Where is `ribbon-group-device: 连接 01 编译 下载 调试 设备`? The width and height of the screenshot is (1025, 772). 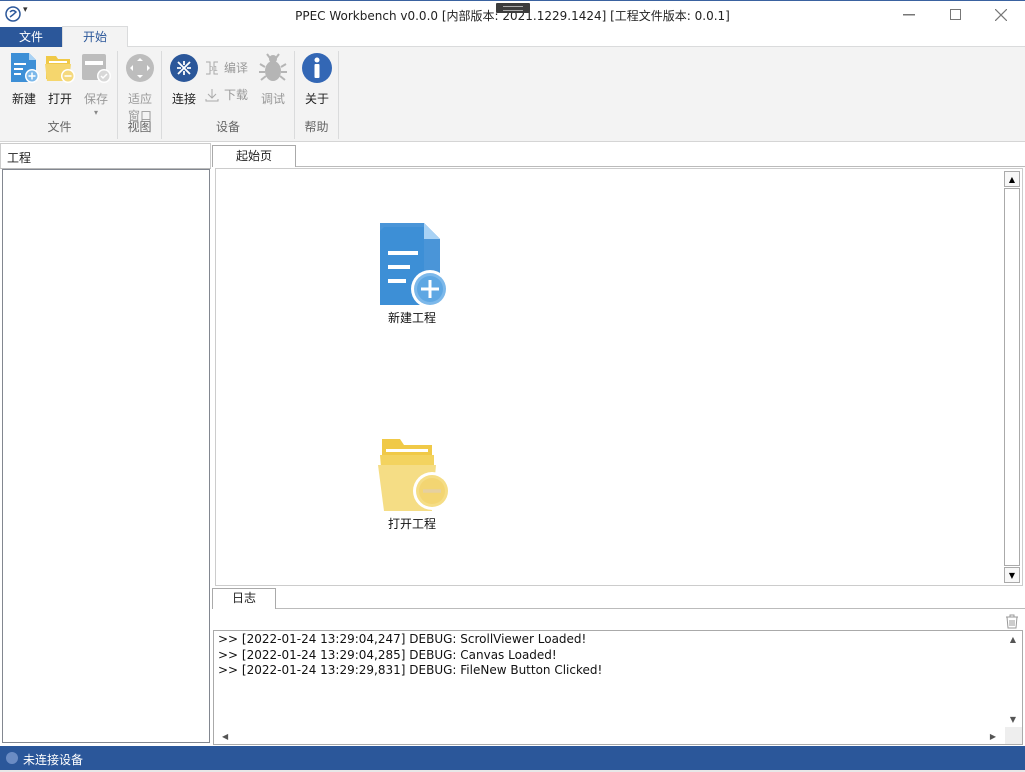 ribbon-group-device: 连接 01 编译 下载 调试 设备 is located at coordinates (228, 95).